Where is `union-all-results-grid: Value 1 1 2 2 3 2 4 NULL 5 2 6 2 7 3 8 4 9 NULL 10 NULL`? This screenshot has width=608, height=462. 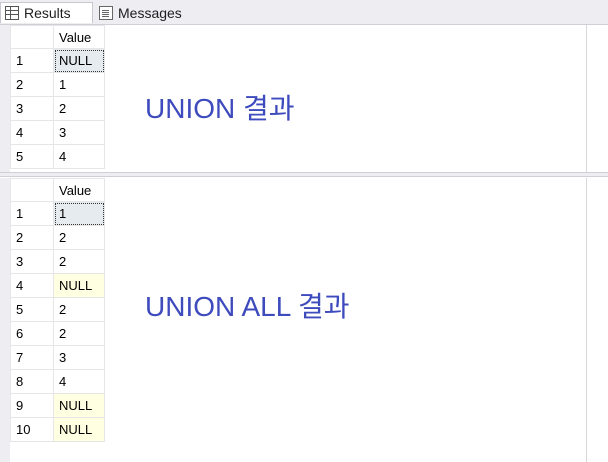
union-all-results-grid: Value 1 1 2 2 3 2 4 NULL 5 2 6 2 7 3 8 4 9 NULL 10 NULL is located at coordinates (57, 310).